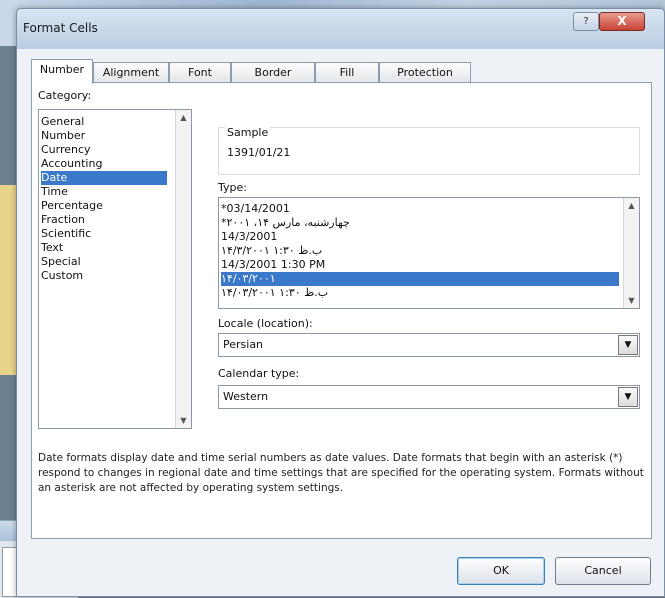 This screenshot has width=665, height=598. I want to click on type-item-selected: ۱۴/۰۳/۲۰۰۱, so click(420, 279).